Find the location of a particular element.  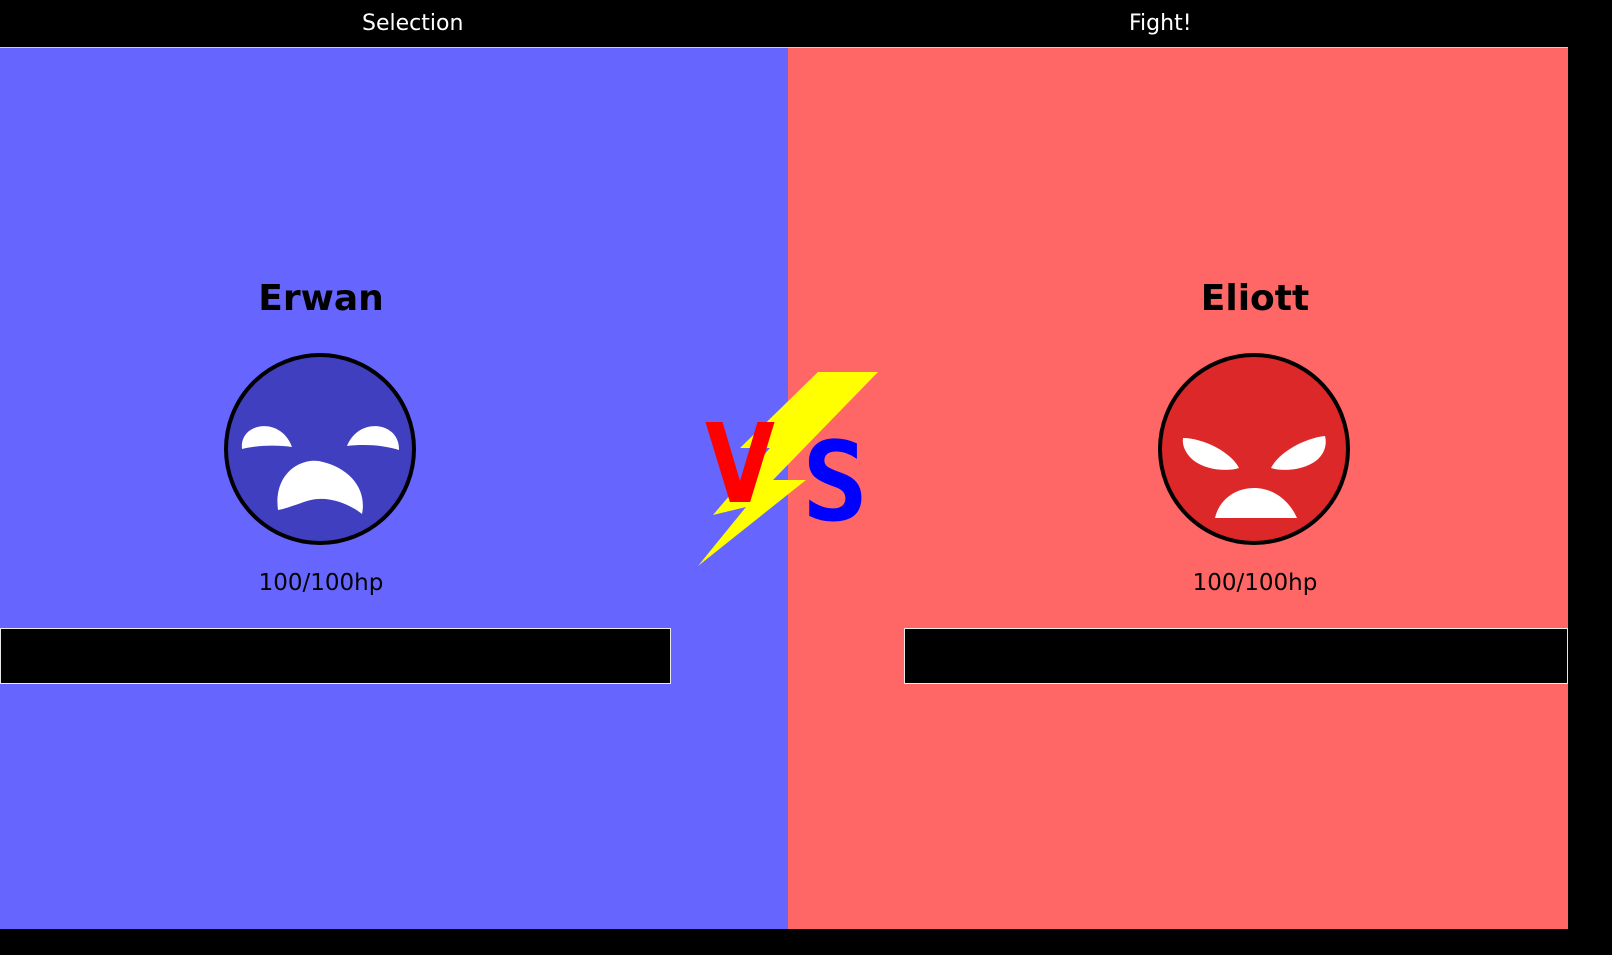

sad-face-icon is located at coordinates (320, 449).